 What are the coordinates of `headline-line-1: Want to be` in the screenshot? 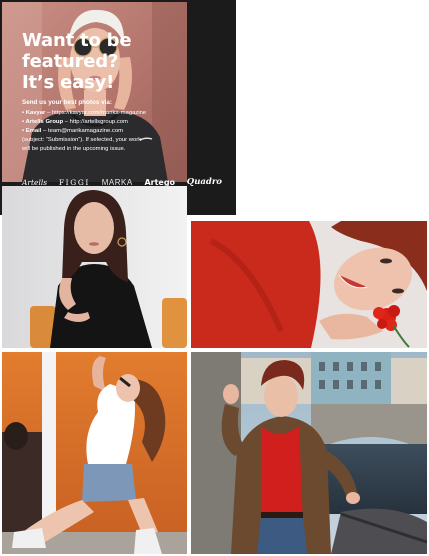 It's located at (77, 40).